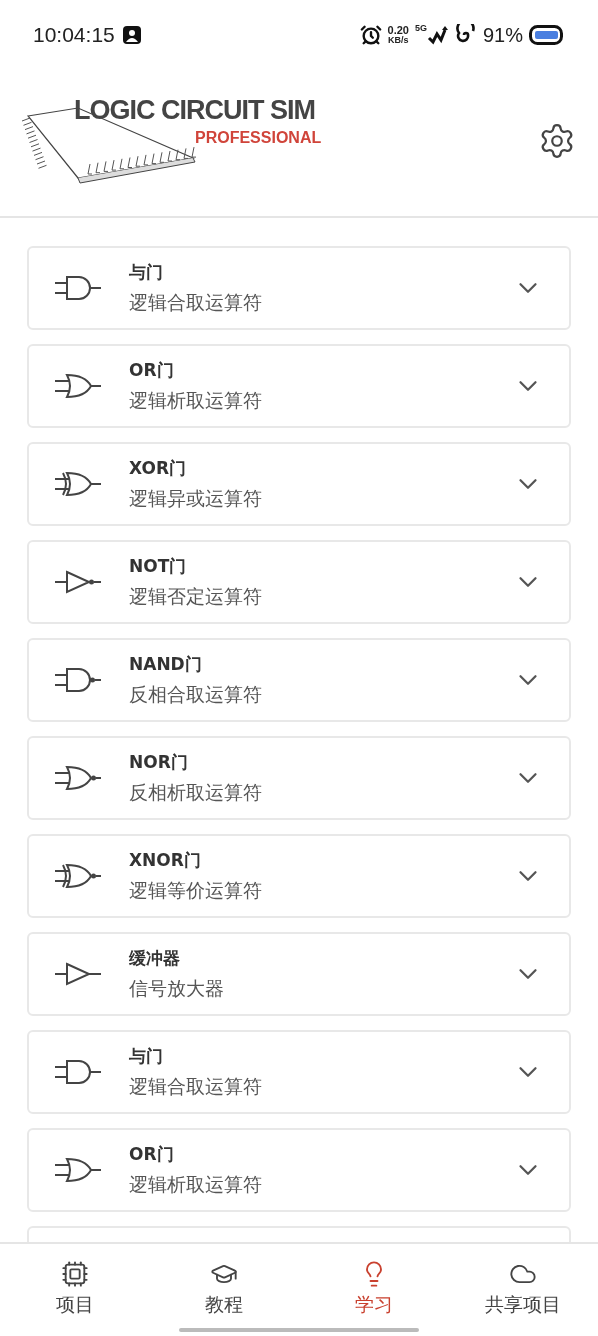 The image size is (598, 1336). Describe the element at coordinates (523, 1286) in the screenshot. I see `nav-tab: 共享项目` at that location.